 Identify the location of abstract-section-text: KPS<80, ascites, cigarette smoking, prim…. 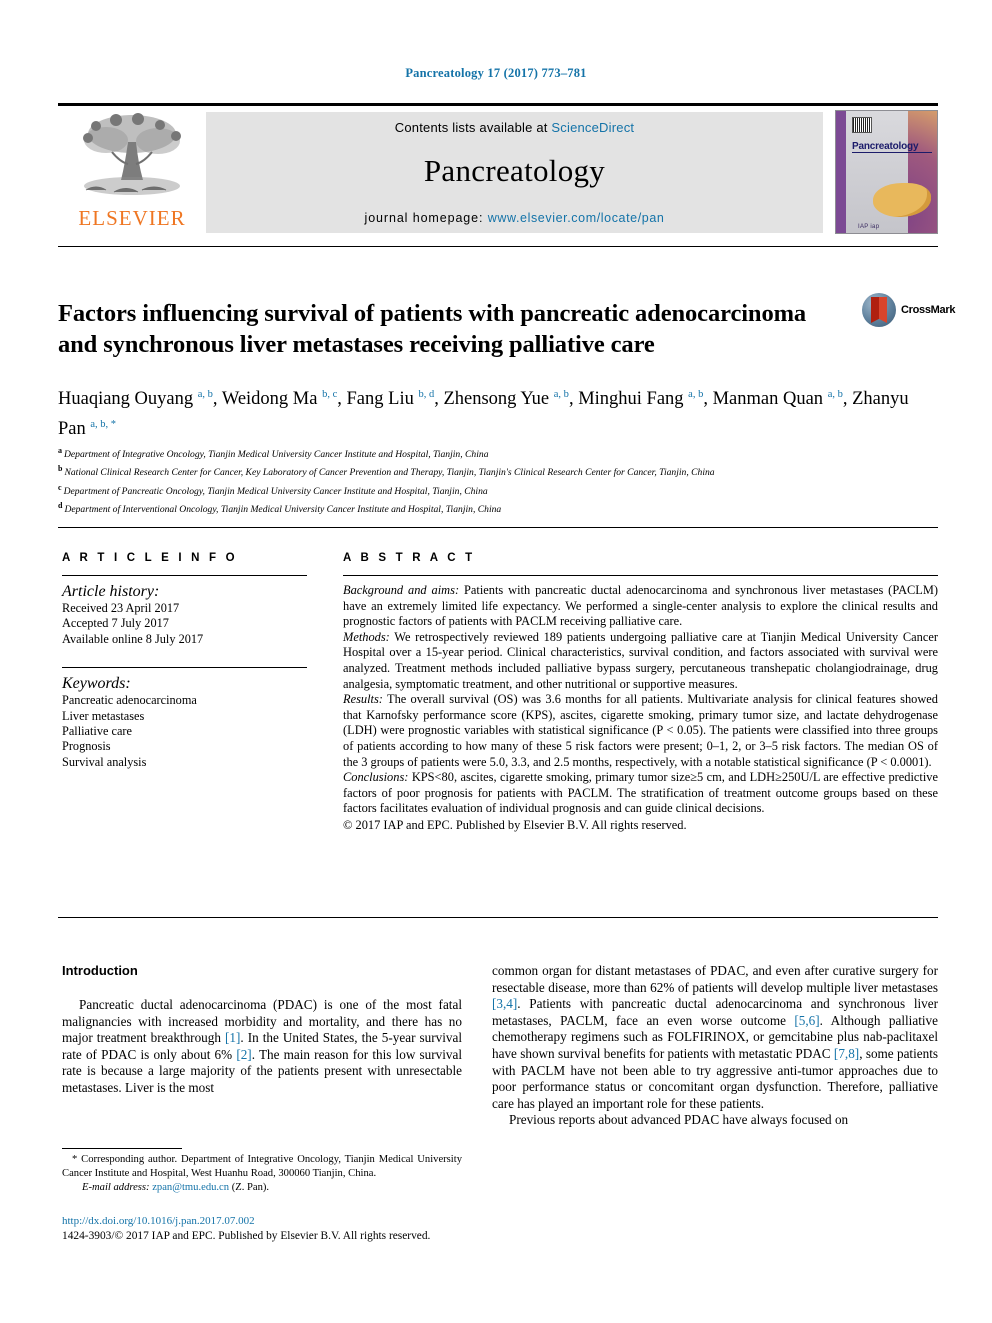
(640, 793).